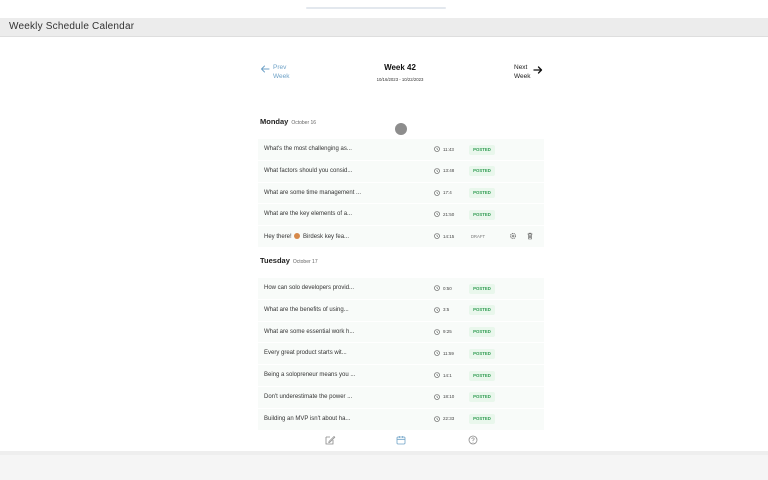 The width and height of the screenshot is (768, 480). Describe the element at coordinates (522, 72) in the screenshot. I see `next-week-label: Next Week` at that location.